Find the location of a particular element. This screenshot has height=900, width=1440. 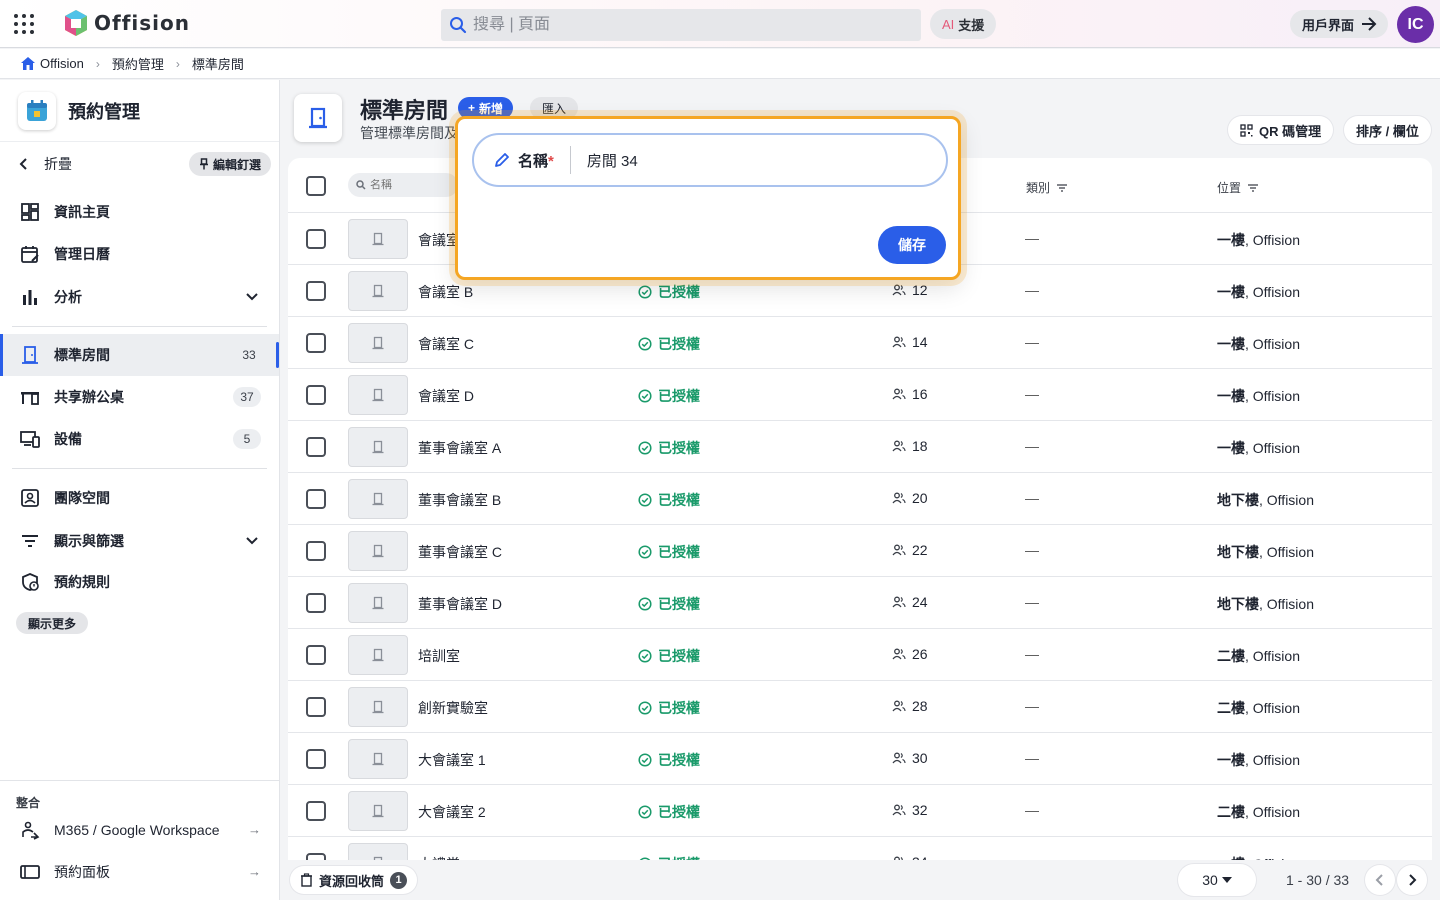

field-separator is located at coordinates (570, 160).